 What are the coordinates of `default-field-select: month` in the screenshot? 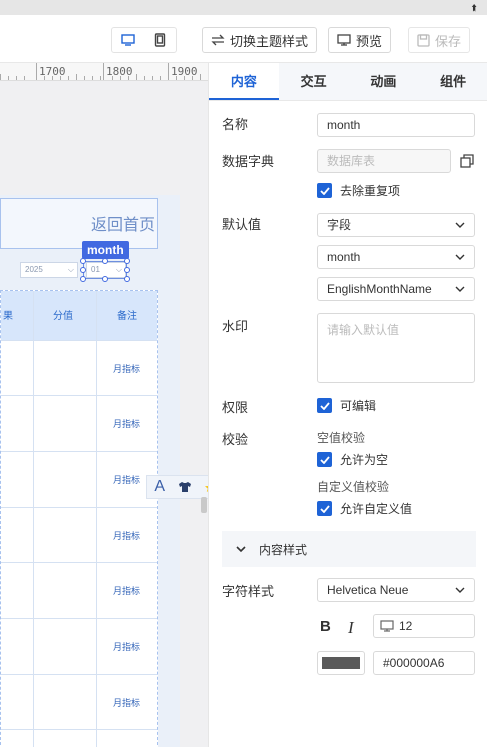 It's located at (396, 257).